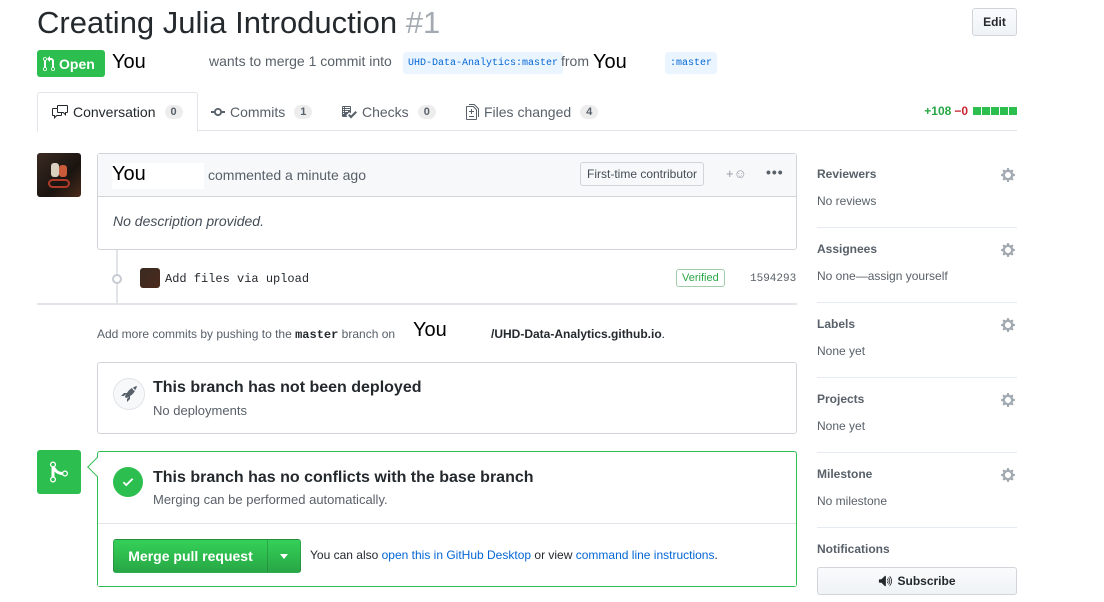 Image resolution: width=1104 pixels, height=602 pixels. Describe the element at coordinates (917, 415) in the screenshot. I see `sidebar-projects: Projects None yet` at that location.